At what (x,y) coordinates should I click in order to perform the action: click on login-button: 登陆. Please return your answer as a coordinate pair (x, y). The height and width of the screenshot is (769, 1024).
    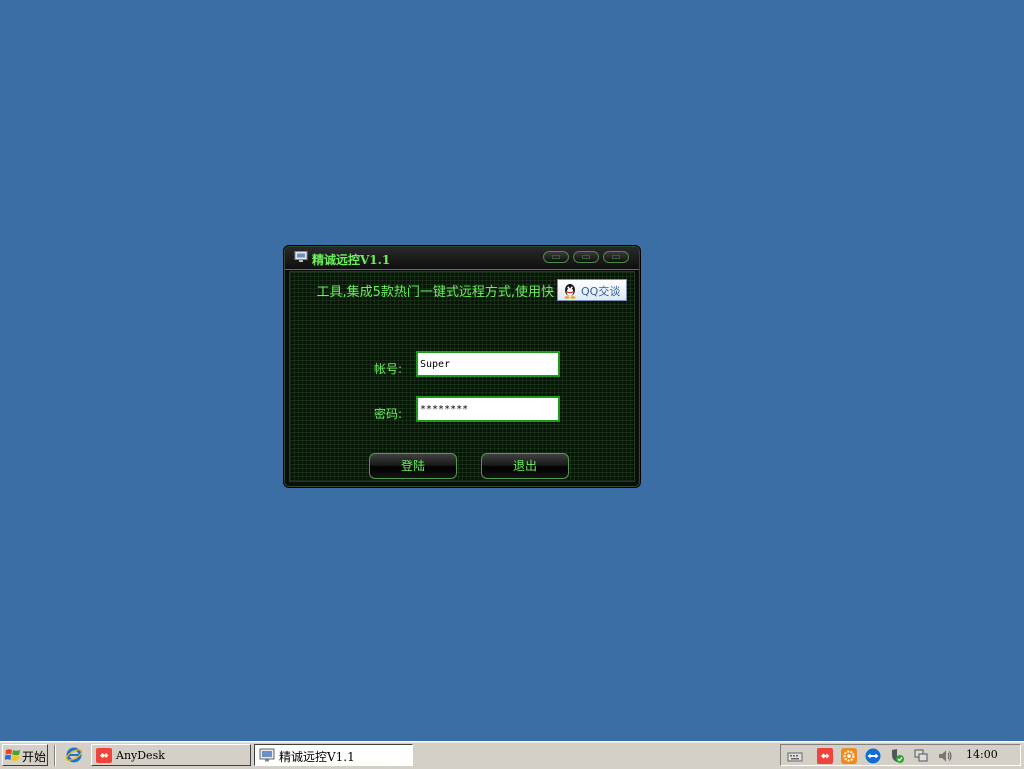
    Looking at the image, I should click on (413, 466).